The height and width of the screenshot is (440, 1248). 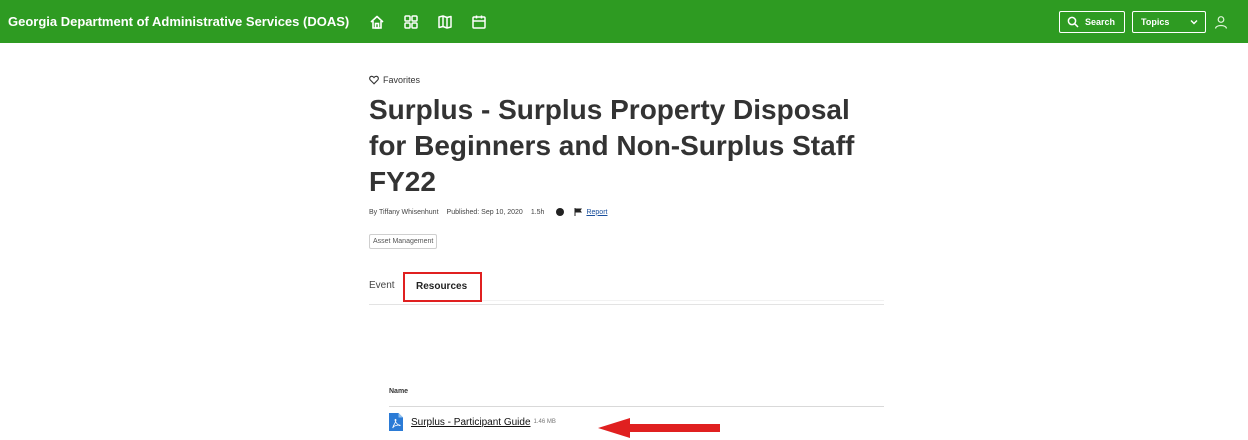 I want to click on tab-bar: Event Resources, so click(x=626, y=287).